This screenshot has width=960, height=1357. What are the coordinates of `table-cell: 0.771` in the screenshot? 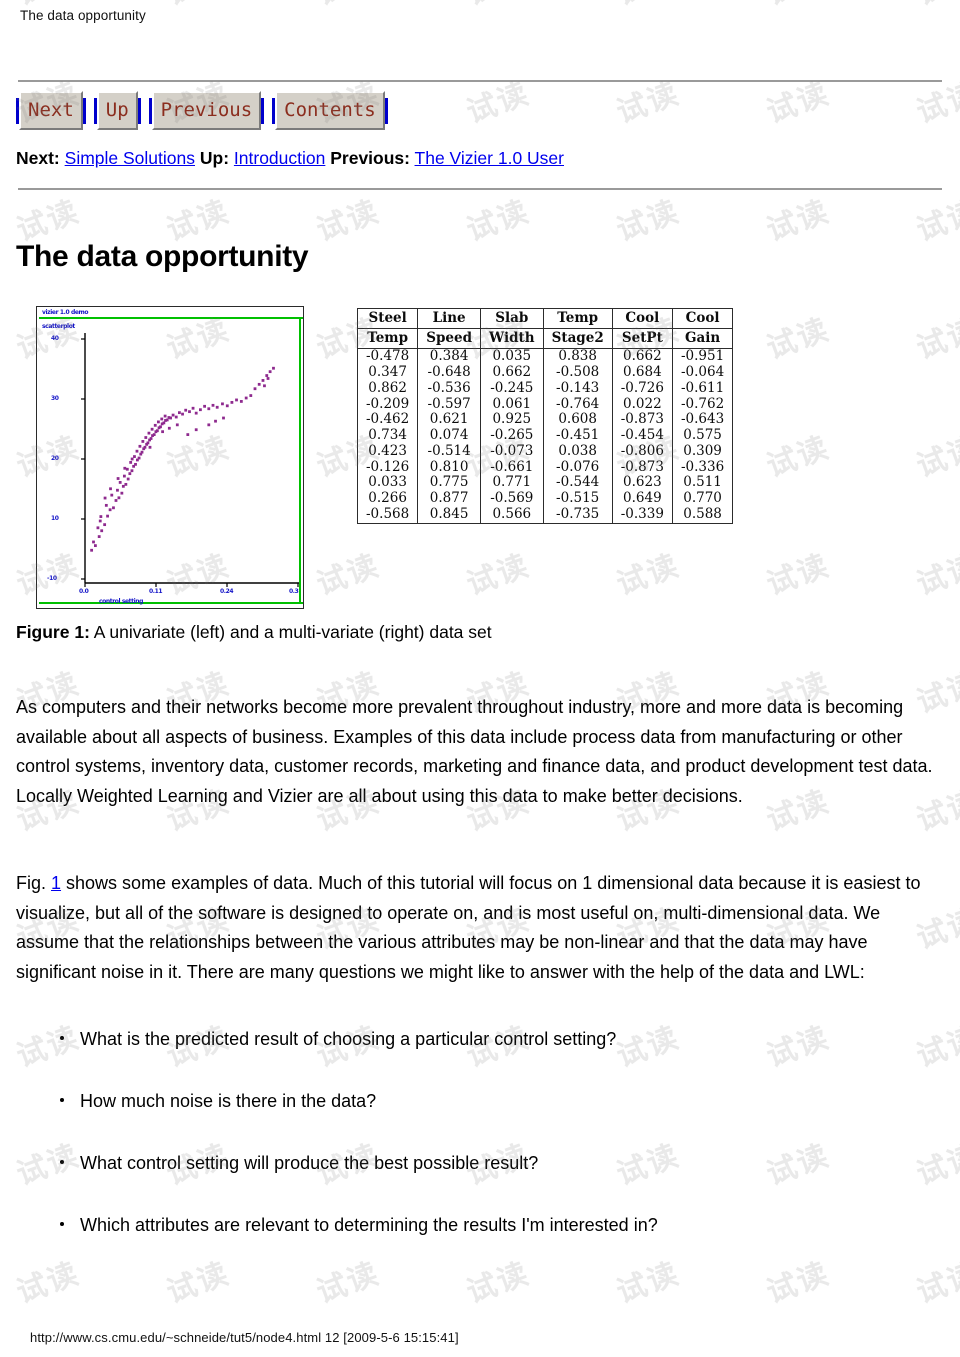 It's located at (512, 483).